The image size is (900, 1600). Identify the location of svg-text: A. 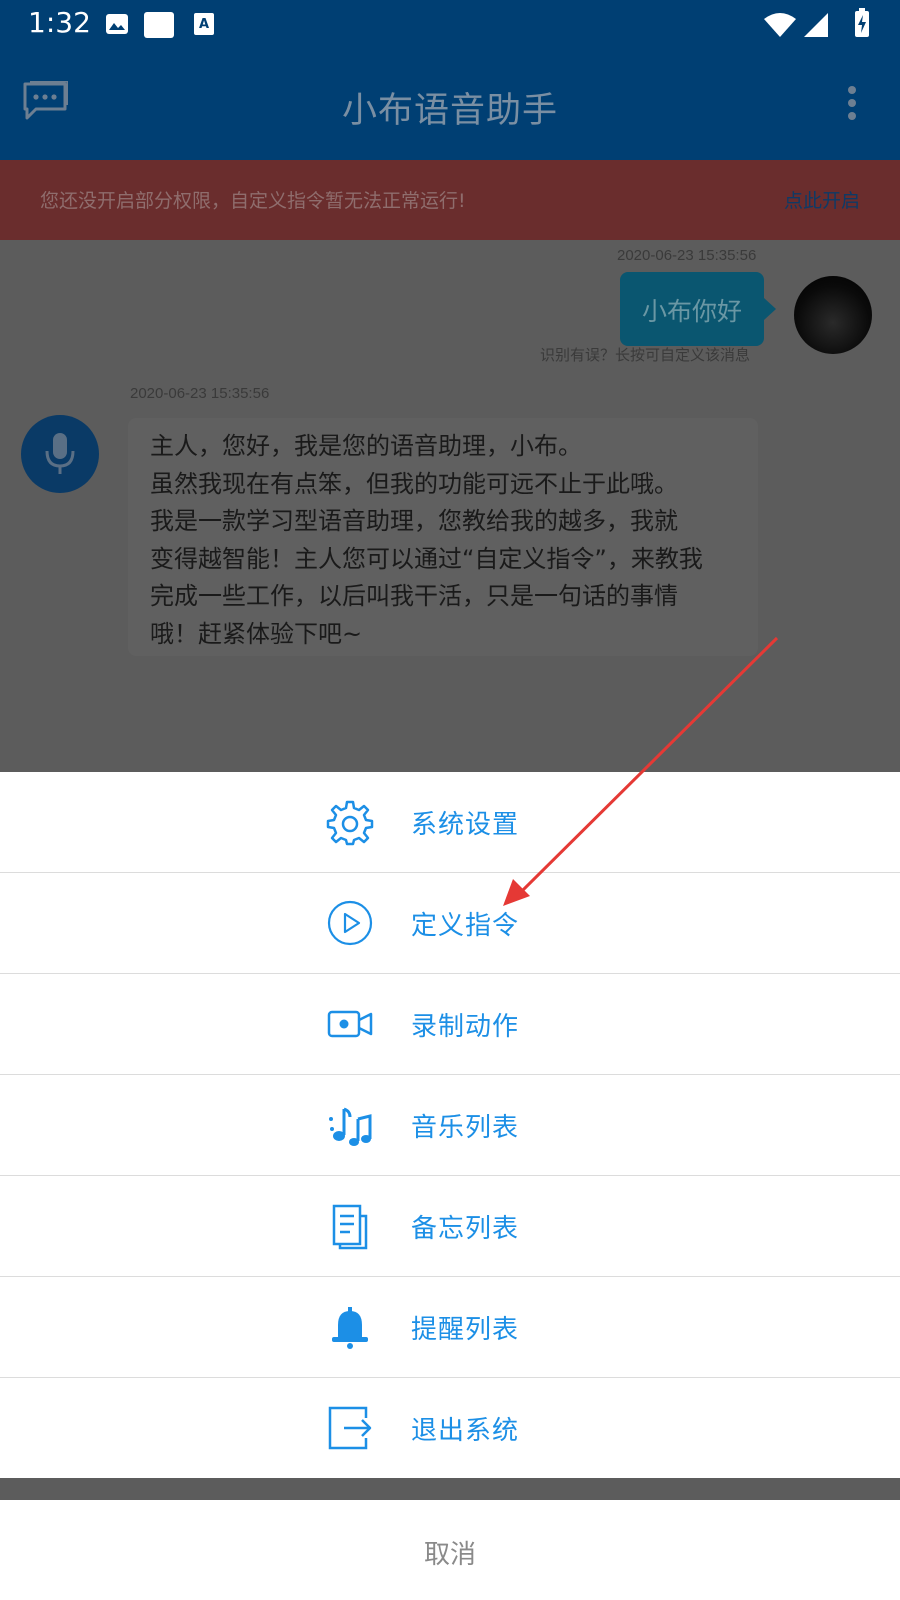
(204, 24).